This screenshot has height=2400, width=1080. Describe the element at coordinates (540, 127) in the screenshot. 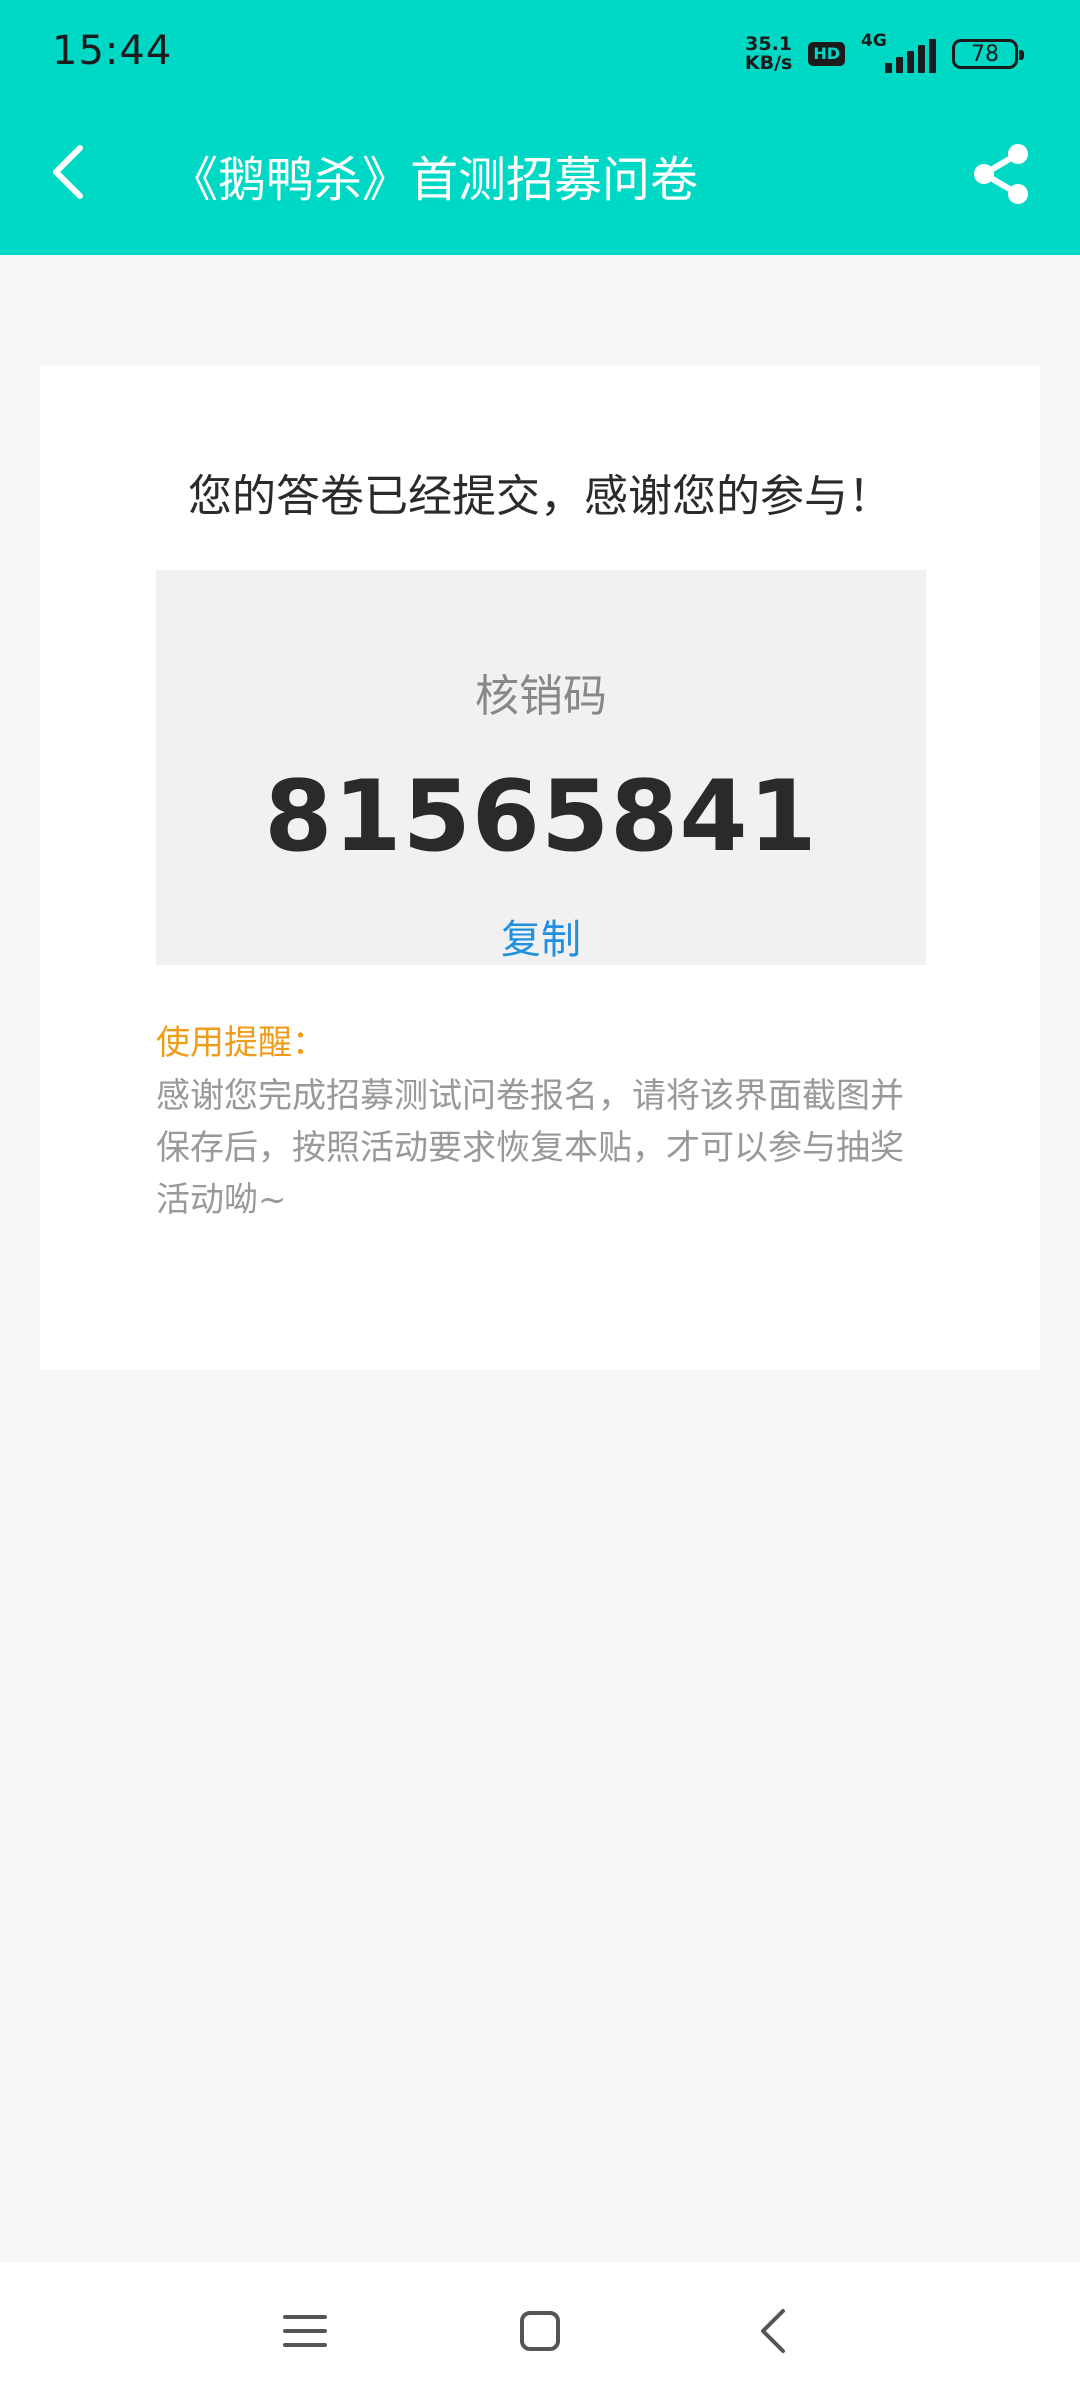

I see `app-header: 15:44 35.1 KB/s HD 4G 78 《鹅鸭杀》首测招募问卷` at that location.